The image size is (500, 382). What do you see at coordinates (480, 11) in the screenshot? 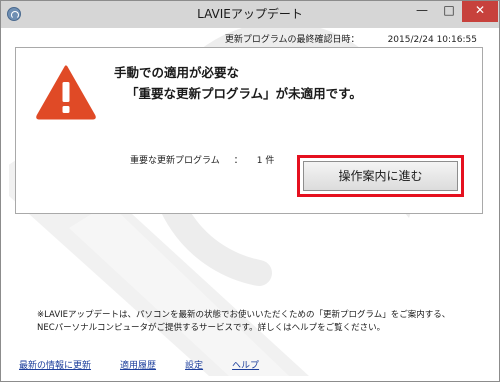
I see `close-button: ✕` at bounding box center [480, 11].